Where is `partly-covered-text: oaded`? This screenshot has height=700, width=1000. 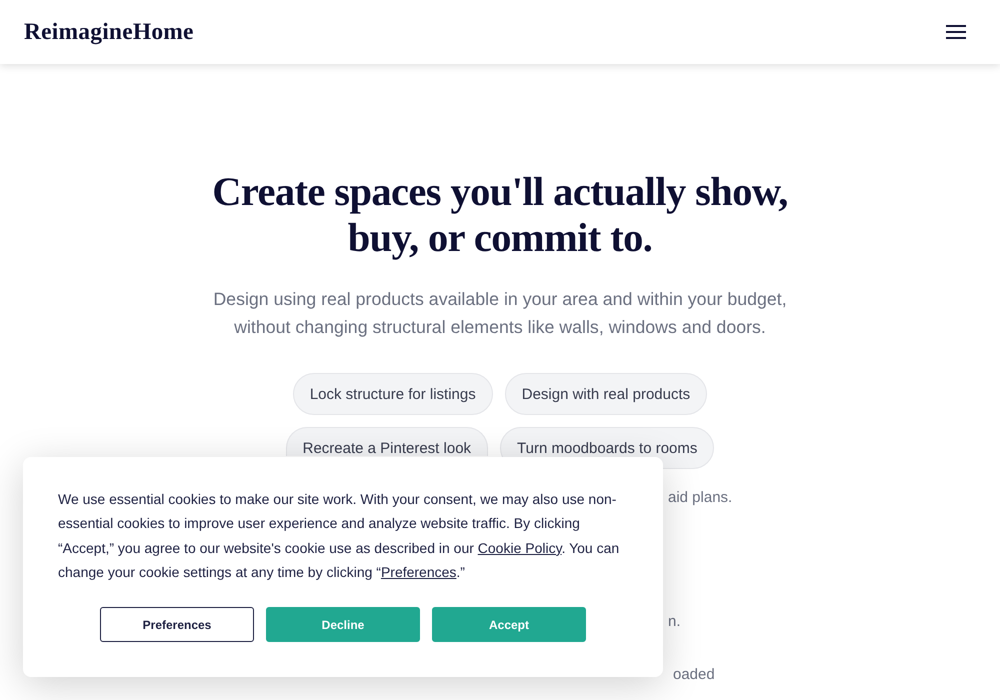 partly-covered-text: oaded is located at coordinates (694, 674).